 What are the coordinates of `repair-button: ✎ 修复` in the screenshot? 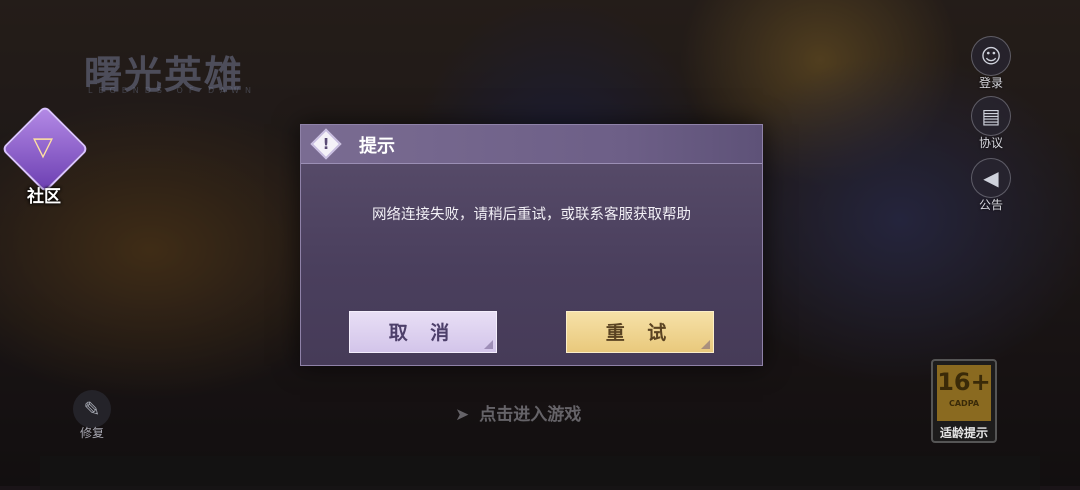 It's located at (92, 415).